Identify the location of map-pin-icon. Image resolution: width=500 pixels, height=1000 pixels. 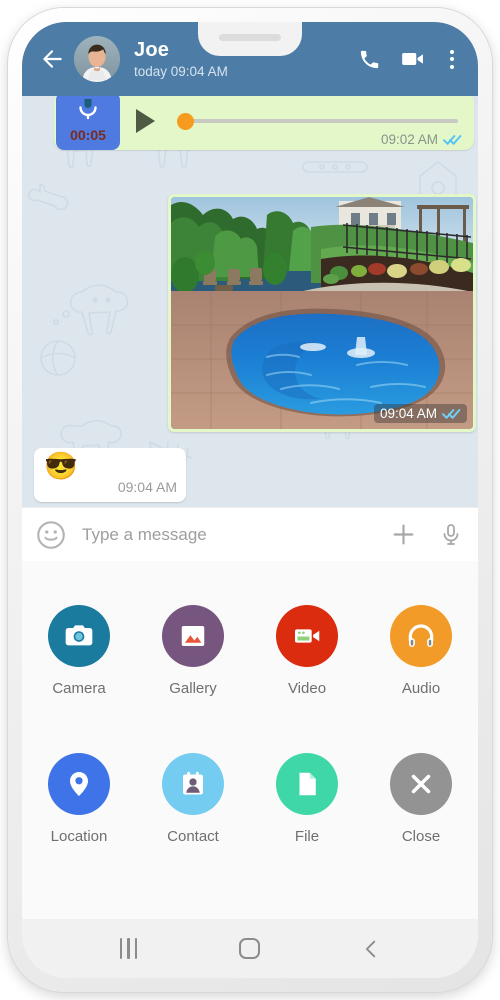
(79, 784).